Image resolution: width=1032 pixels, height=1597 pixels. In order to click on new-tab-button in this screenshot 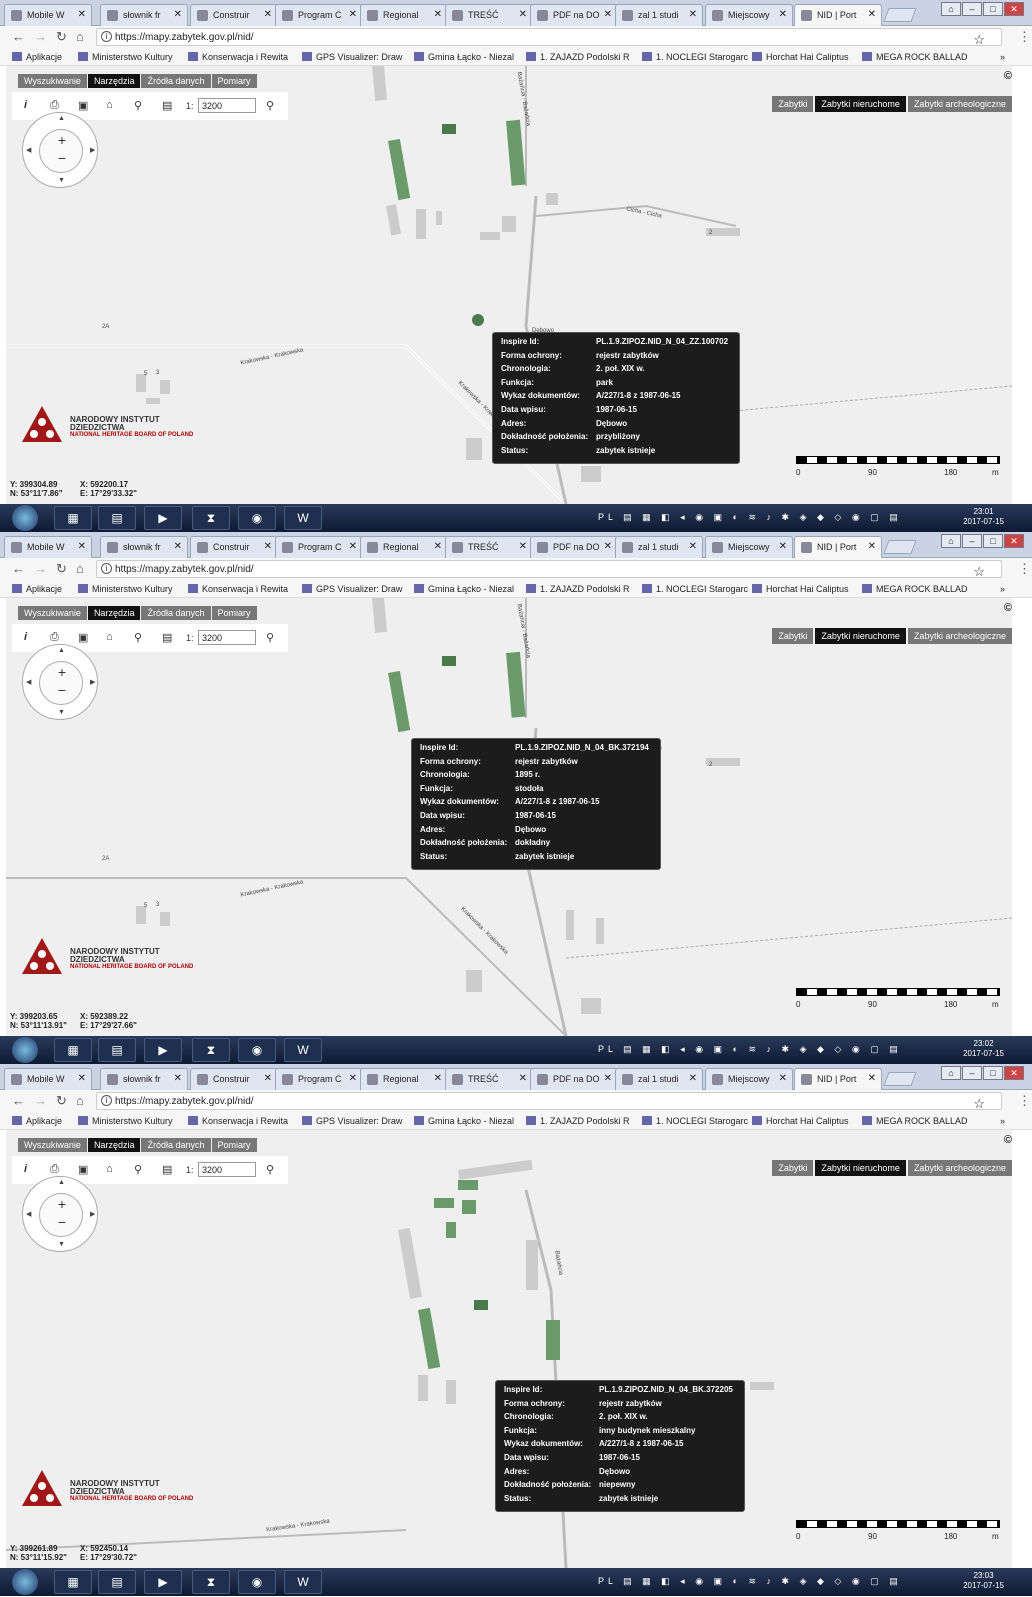, I will do `click(900, 15)`.